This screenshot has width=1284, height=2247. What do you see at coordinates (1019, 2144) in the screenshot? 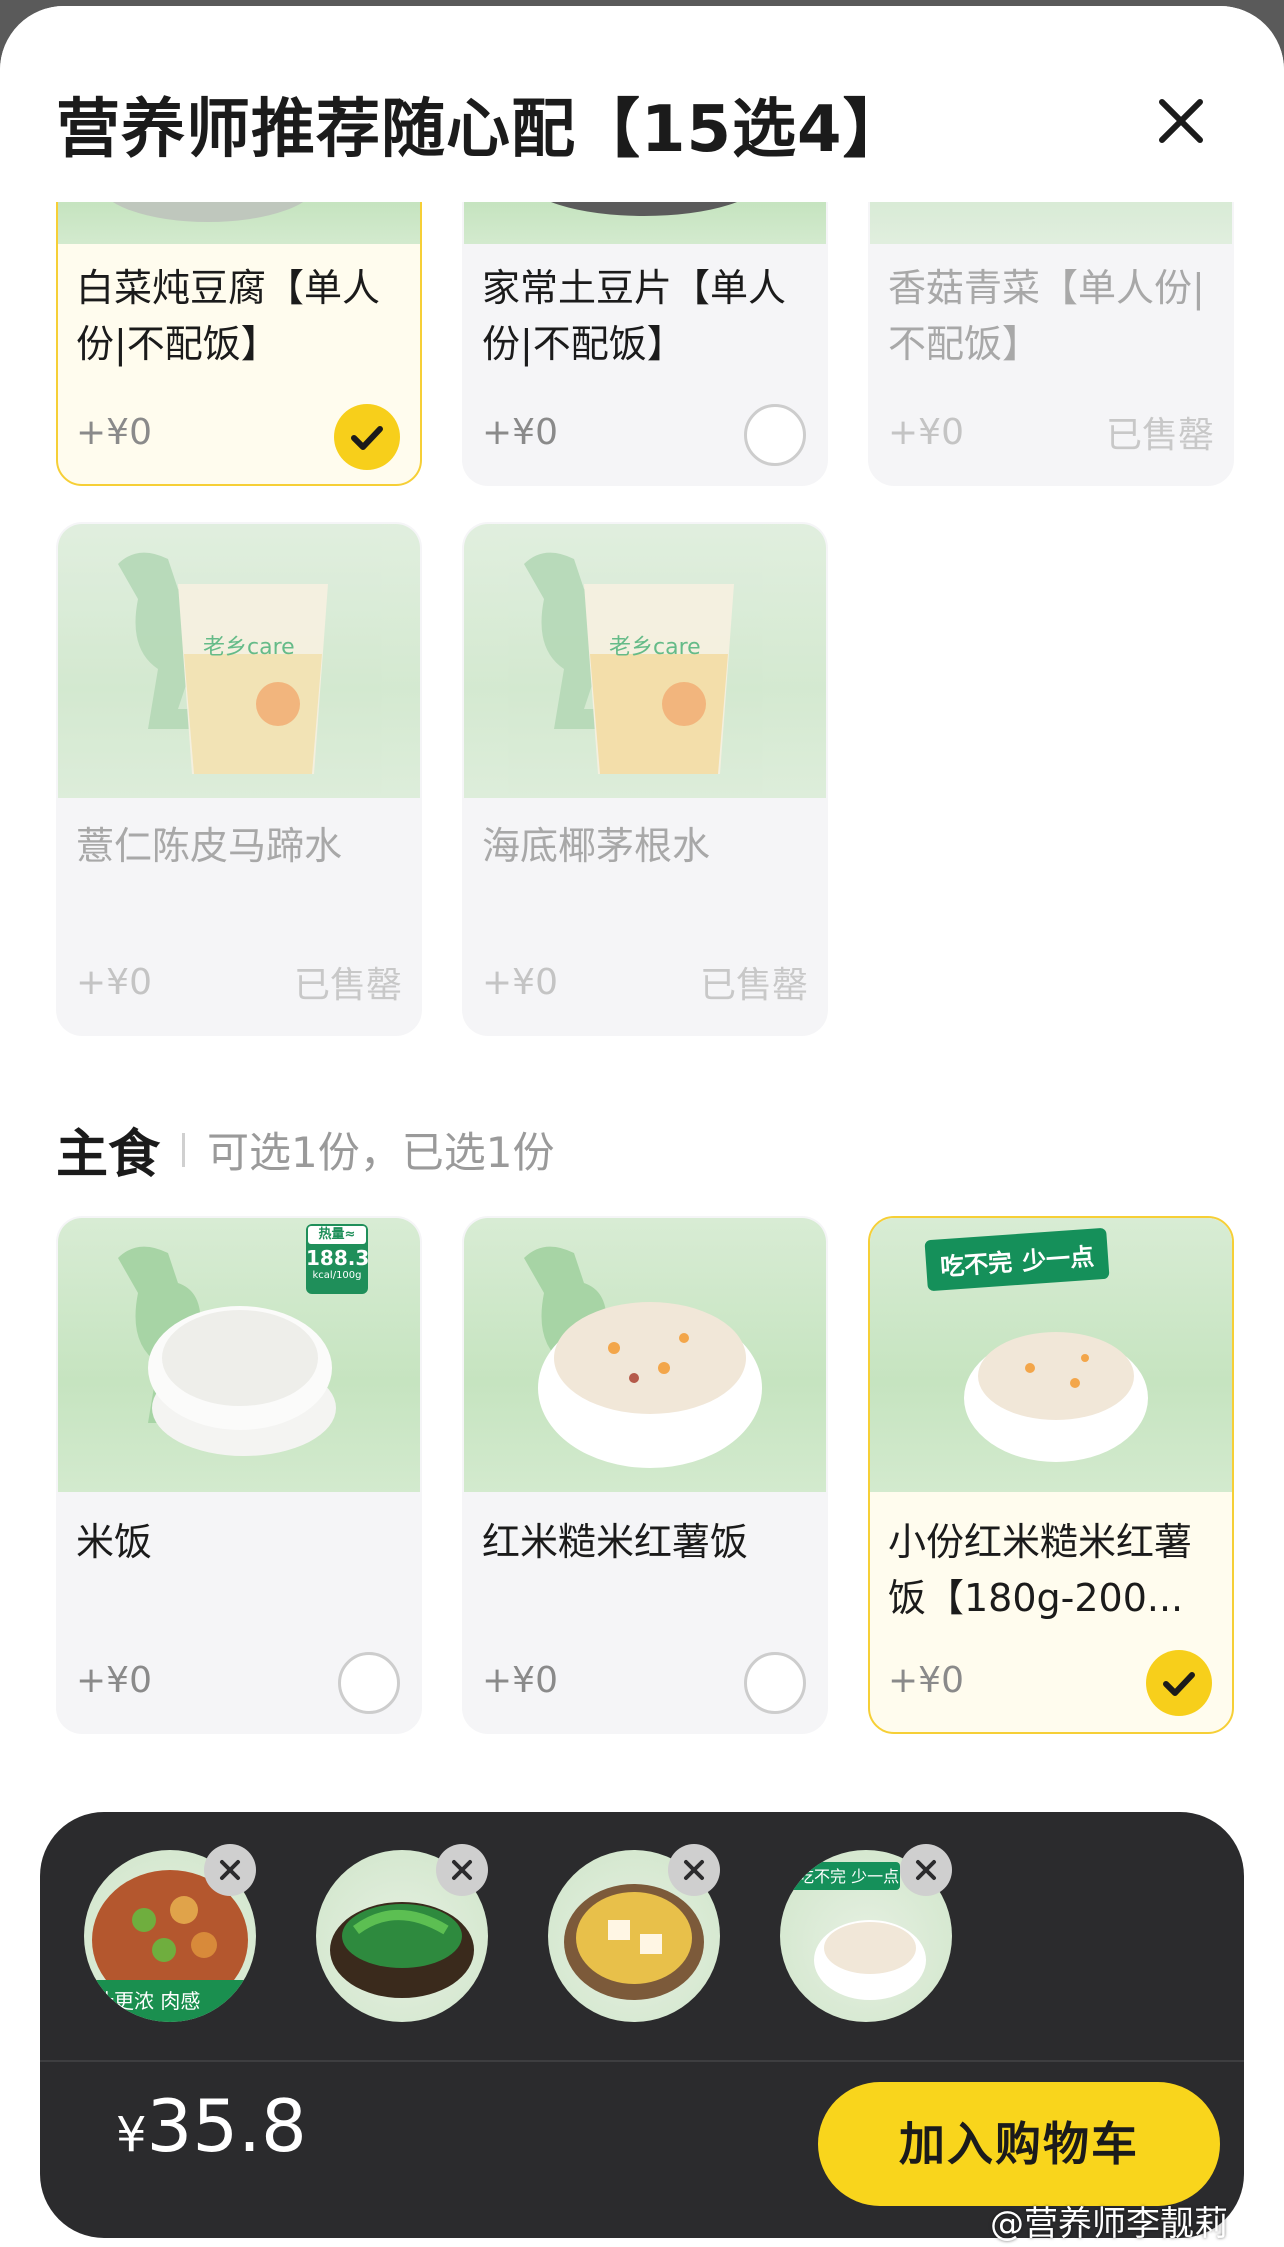
I see `add-to-cart-button: 加入购物车` at bounding box center [1019, 2144].